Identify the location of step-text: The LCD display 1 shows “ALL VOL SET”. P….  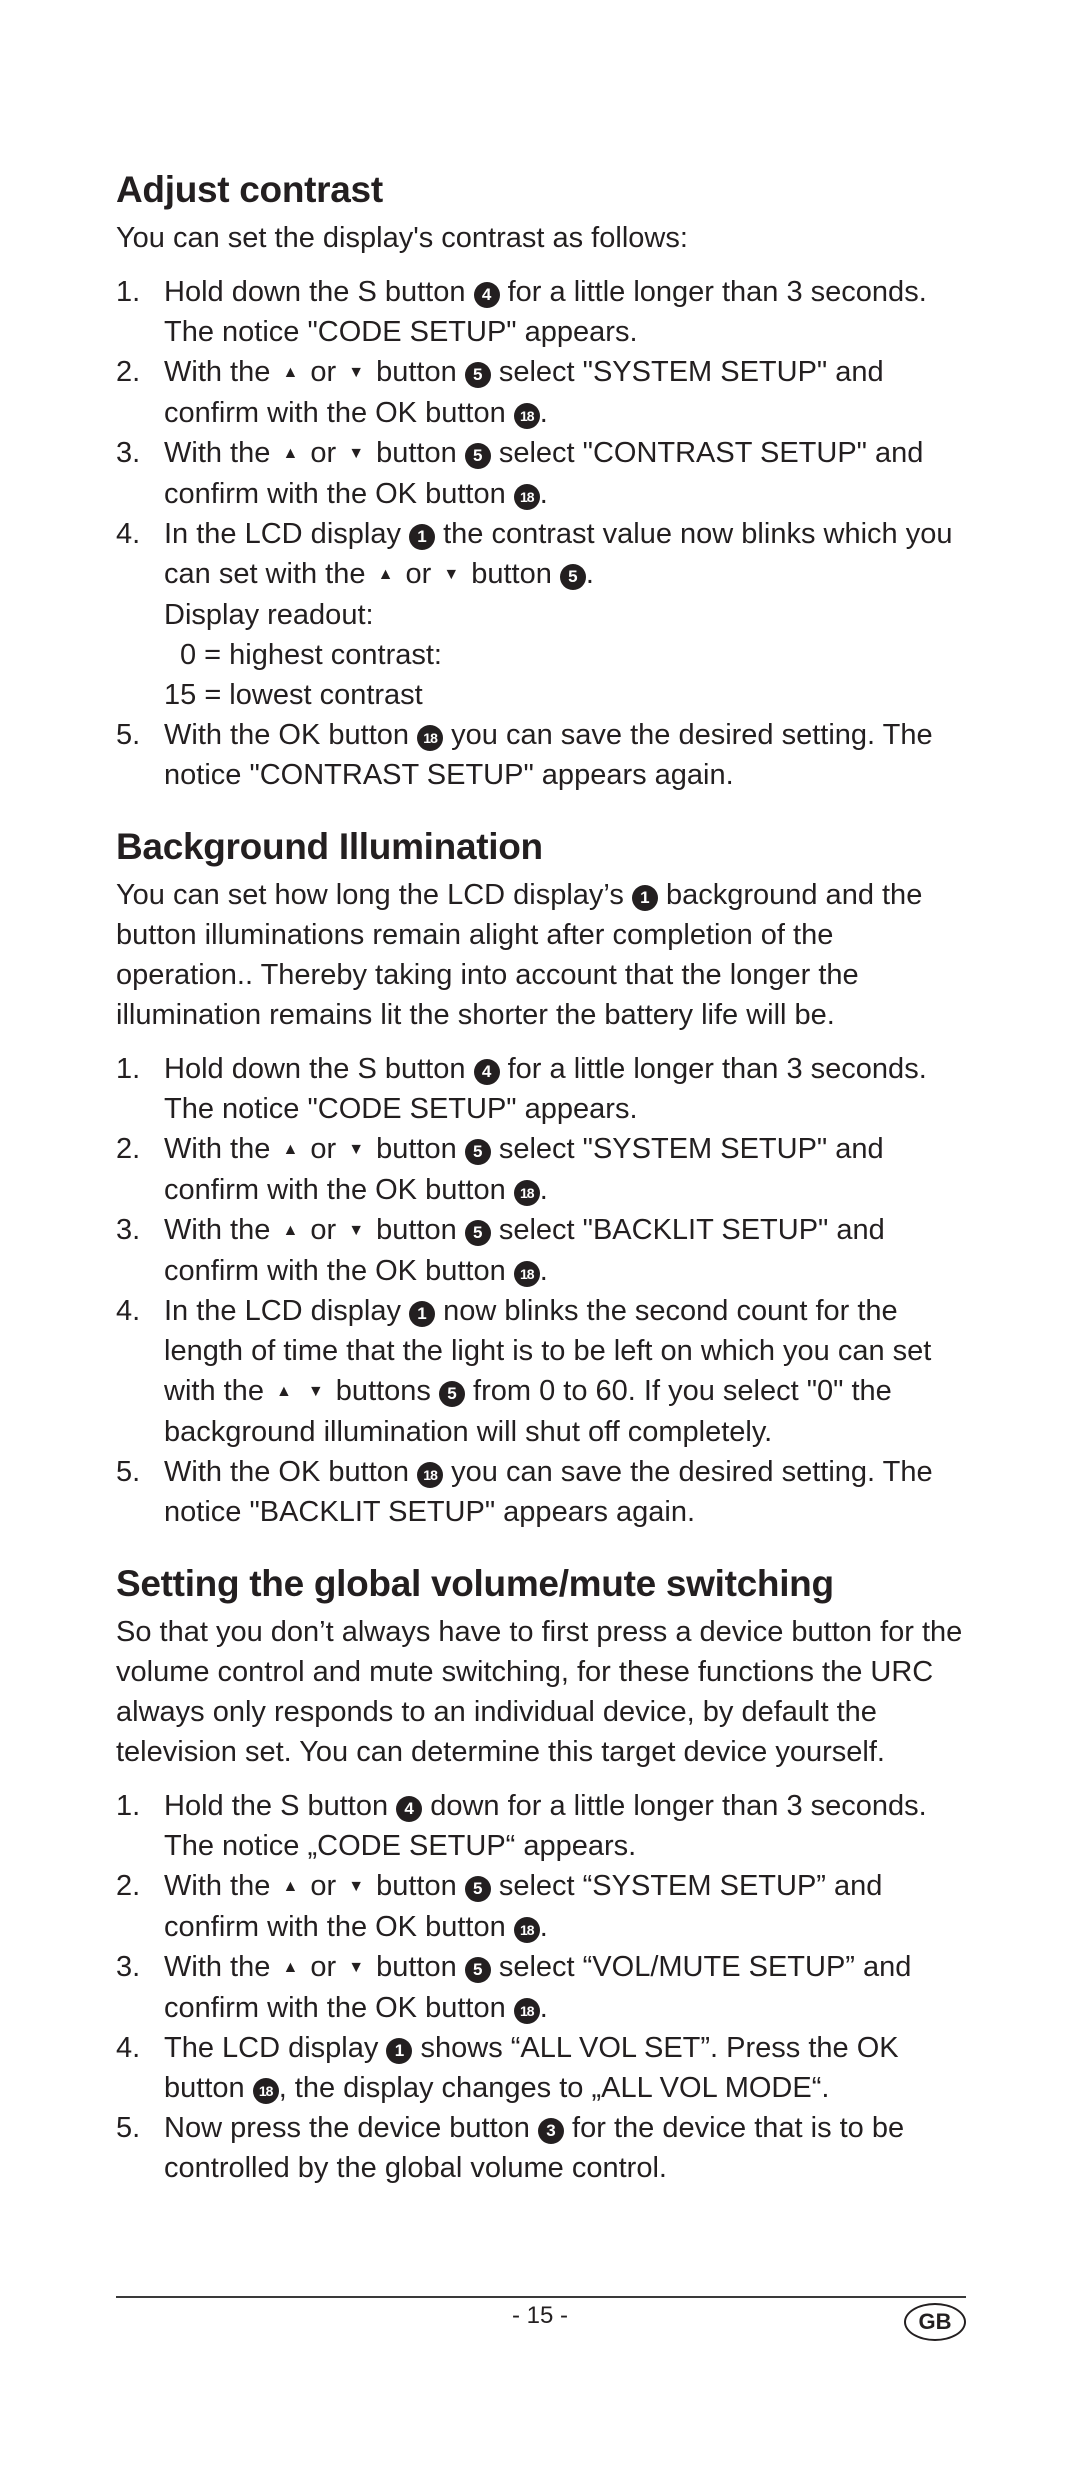
(531, 2068).